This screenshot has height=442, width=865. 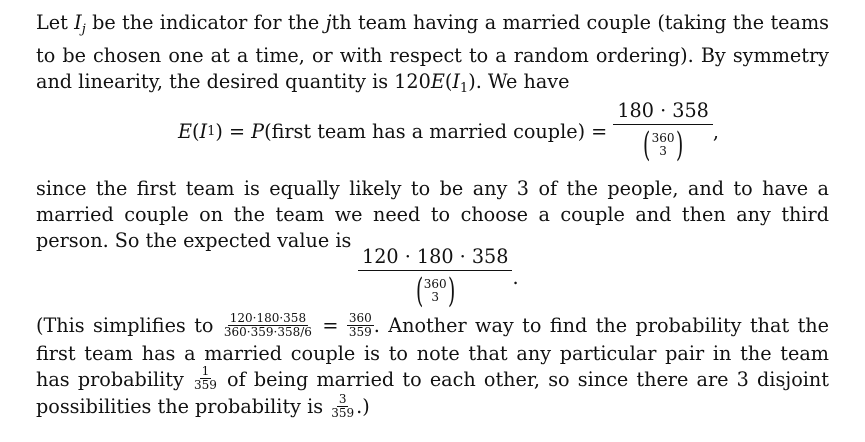 What do you see at coordinates (663, 112) in the screenshot?
I see `fraction-numerator: 180 · 358` at bounding box center [663, 112].